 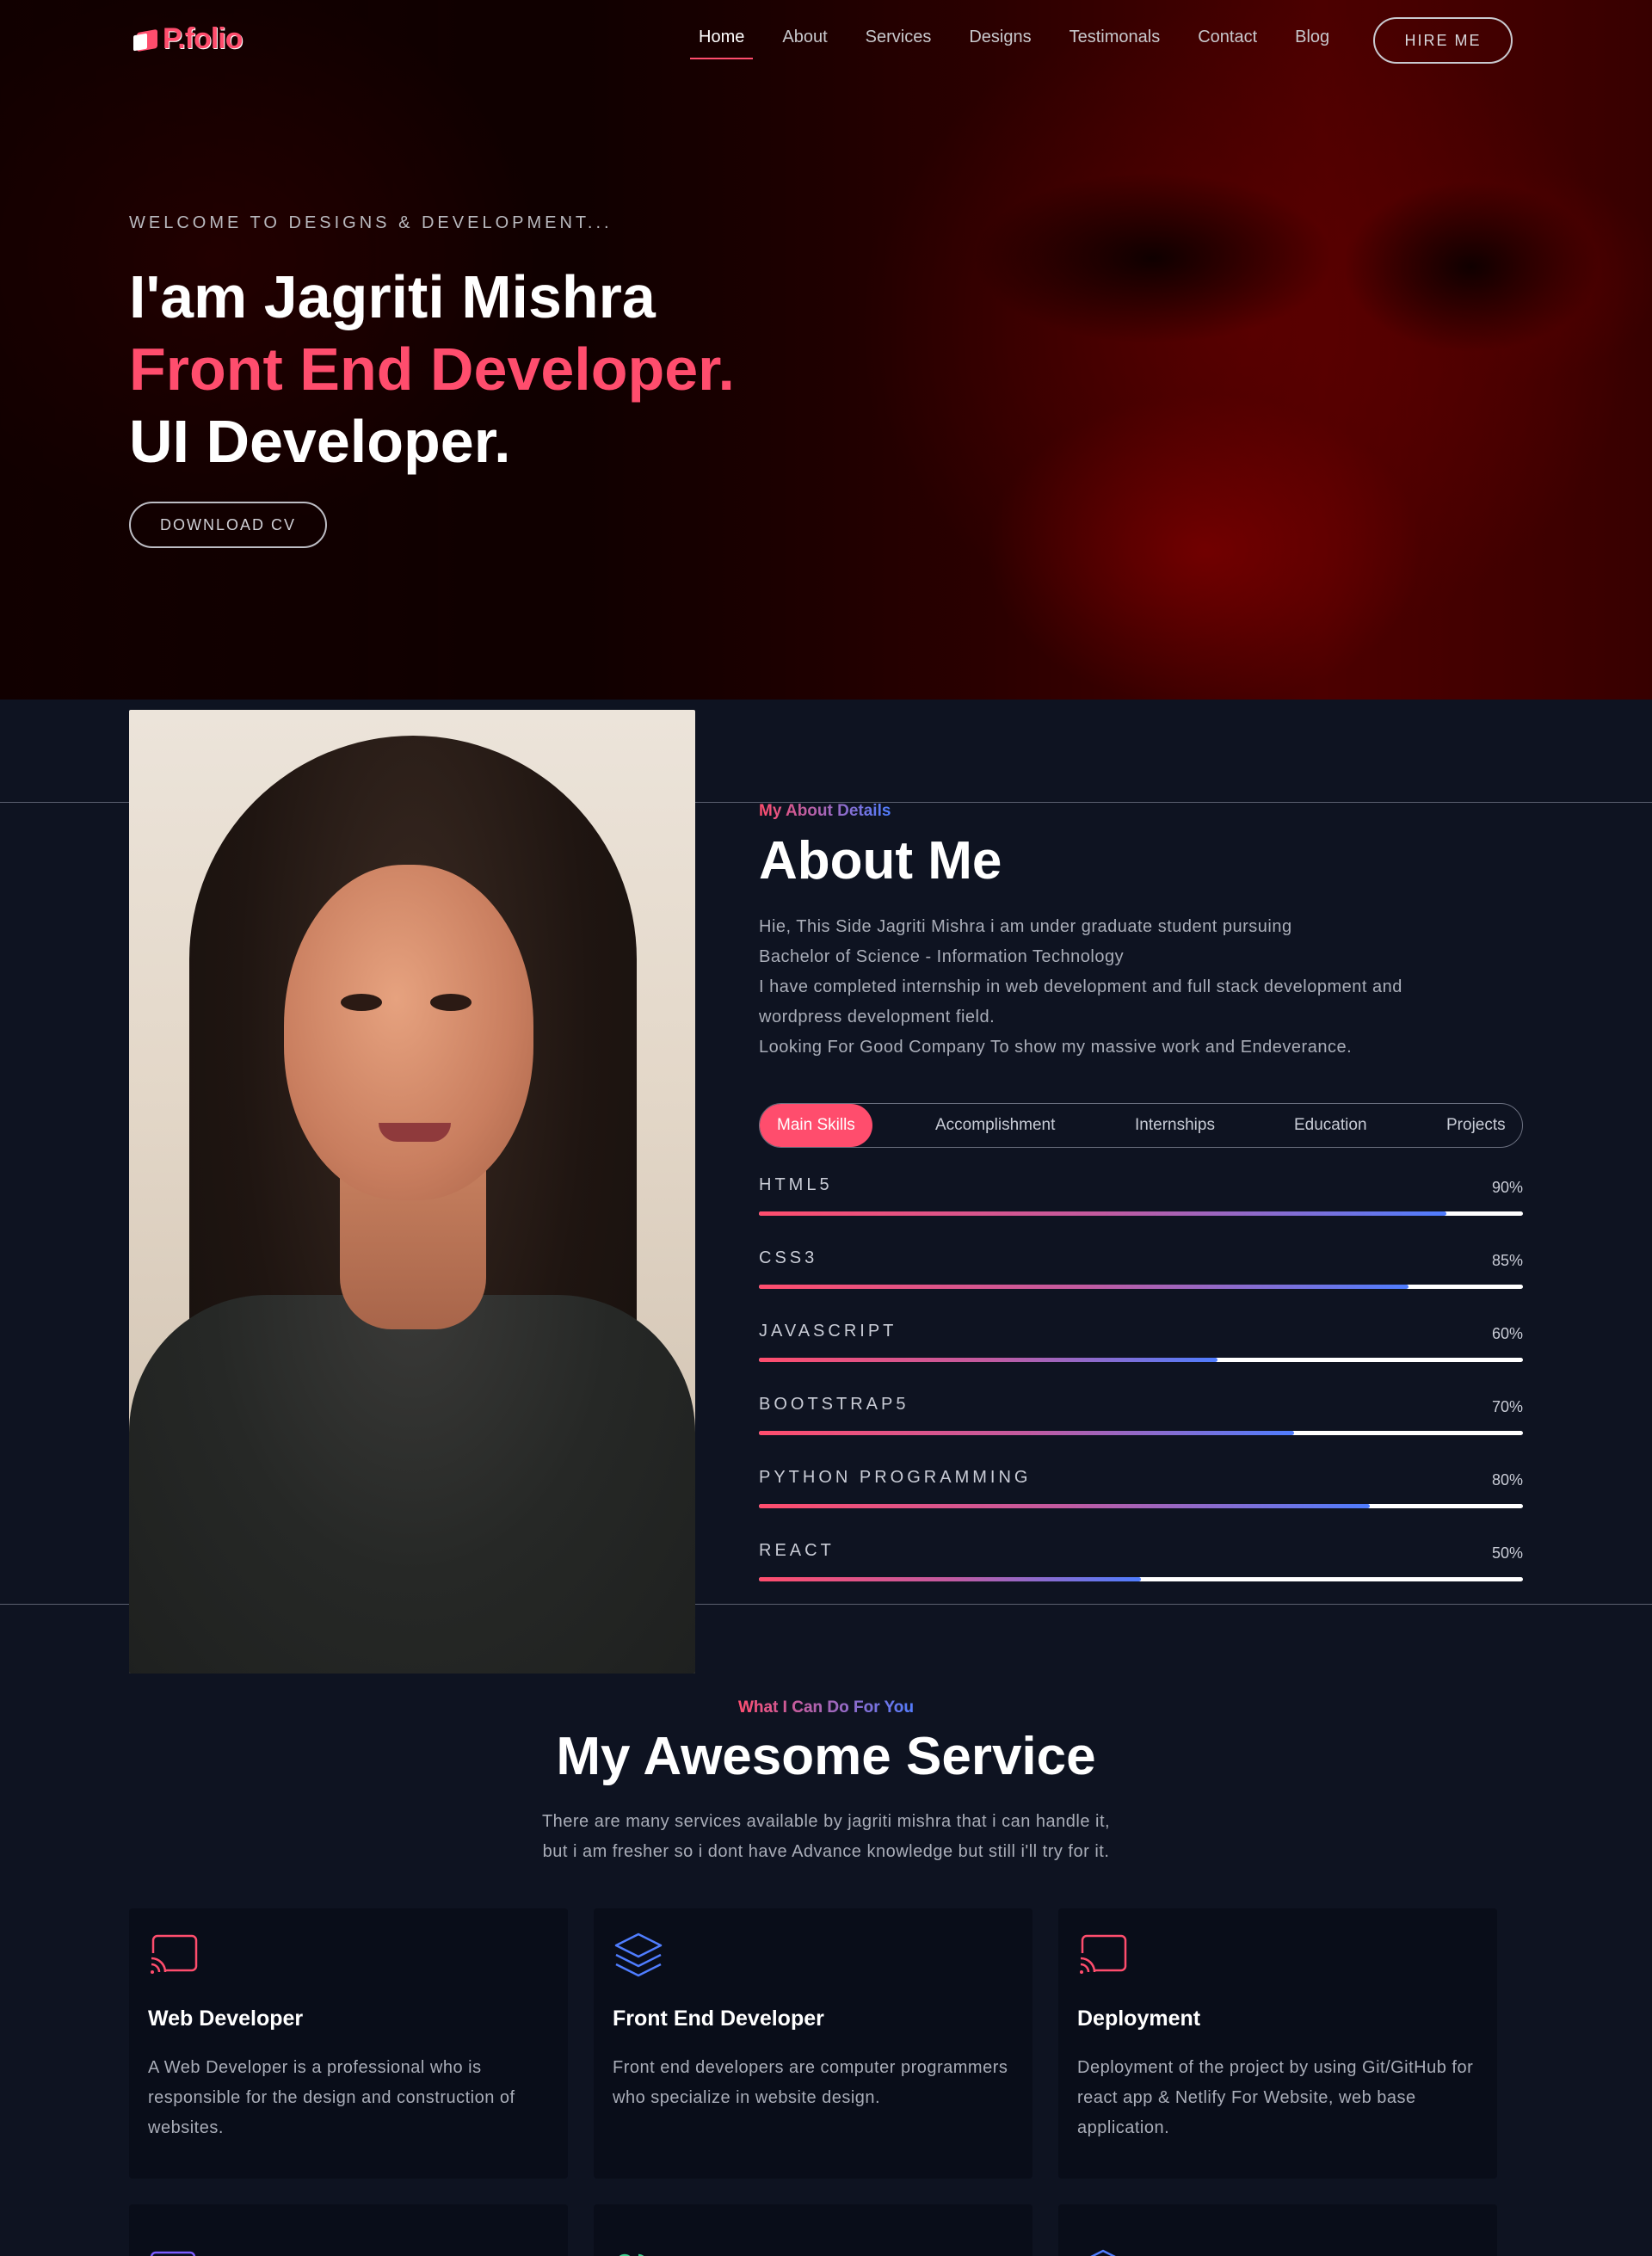 I want to click on skill-item: REACT 50%, so click(x=1141, y=1567).